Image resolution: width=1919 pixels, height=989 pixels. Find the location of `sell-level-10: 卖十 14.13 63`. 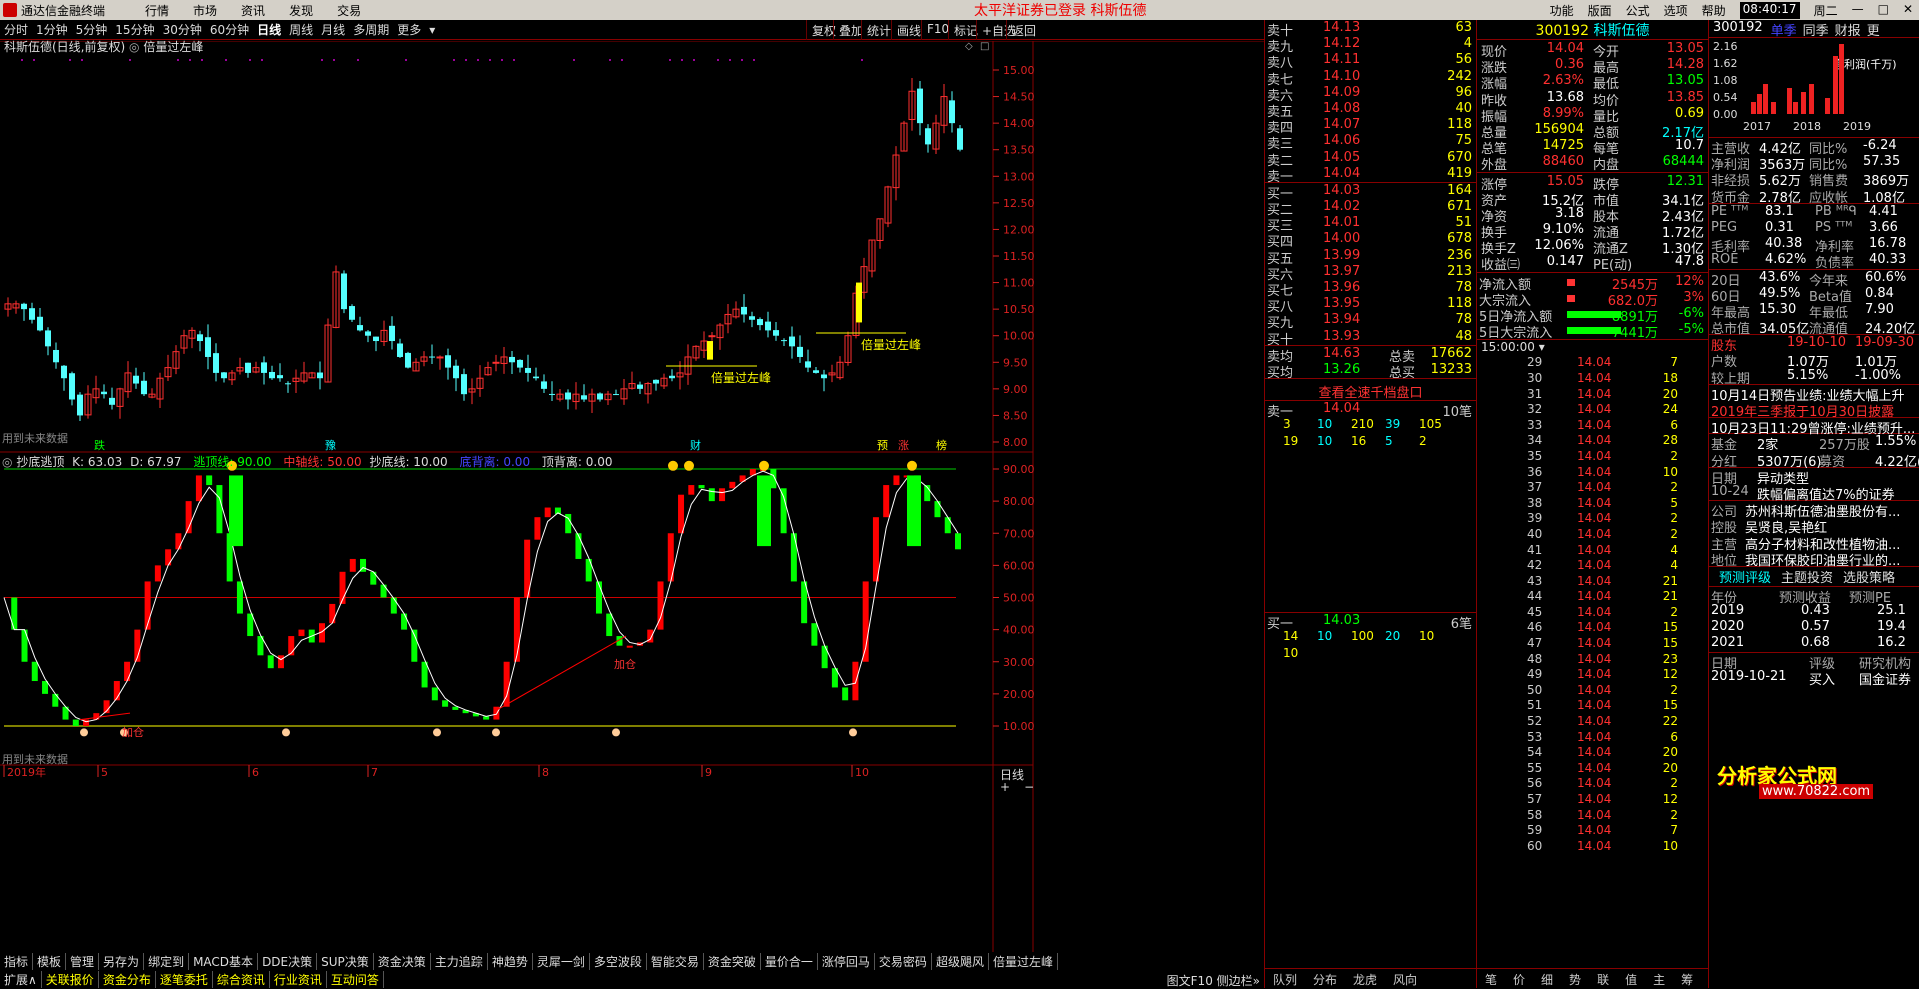

sell-level-10: 卖十 14.13 63 is located at coordinates (1370, 28).